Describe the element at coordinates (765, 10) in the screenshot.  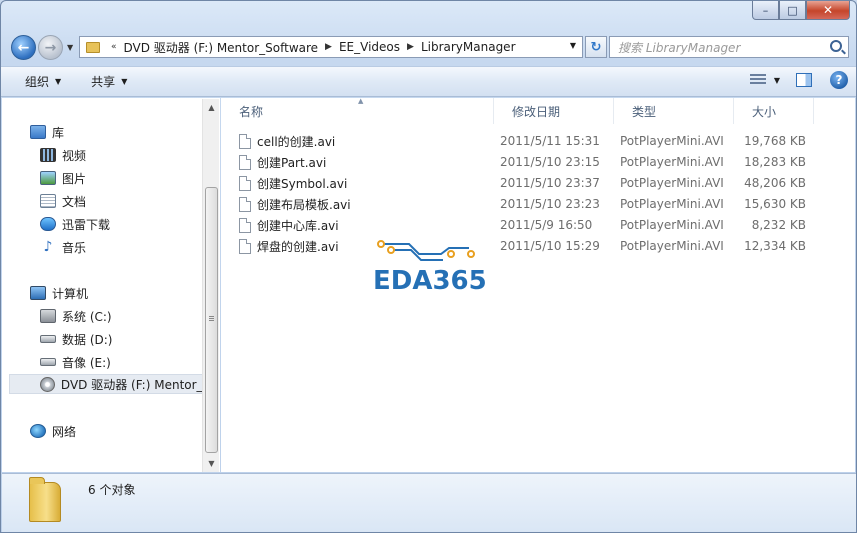
I see `minimize-button: –` at that location.